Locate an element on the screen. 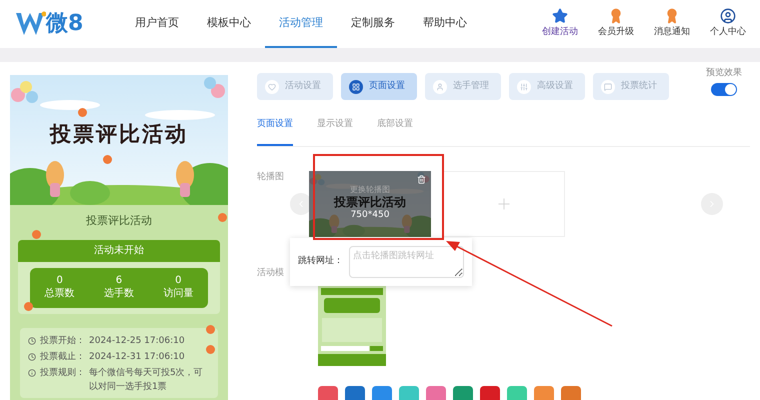 The height and width of the screenshot is (400, 760). star-icon is located at coordinates (560, 16).